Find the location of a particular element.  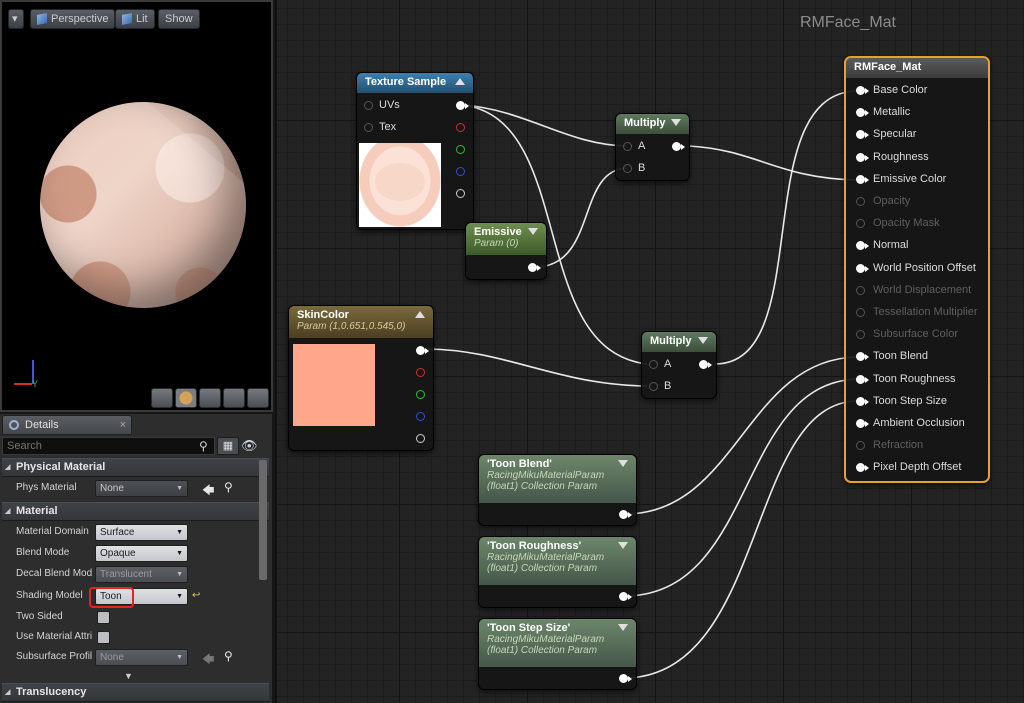

category-physical-material: Physical Material is located at coordinates (135, 467).